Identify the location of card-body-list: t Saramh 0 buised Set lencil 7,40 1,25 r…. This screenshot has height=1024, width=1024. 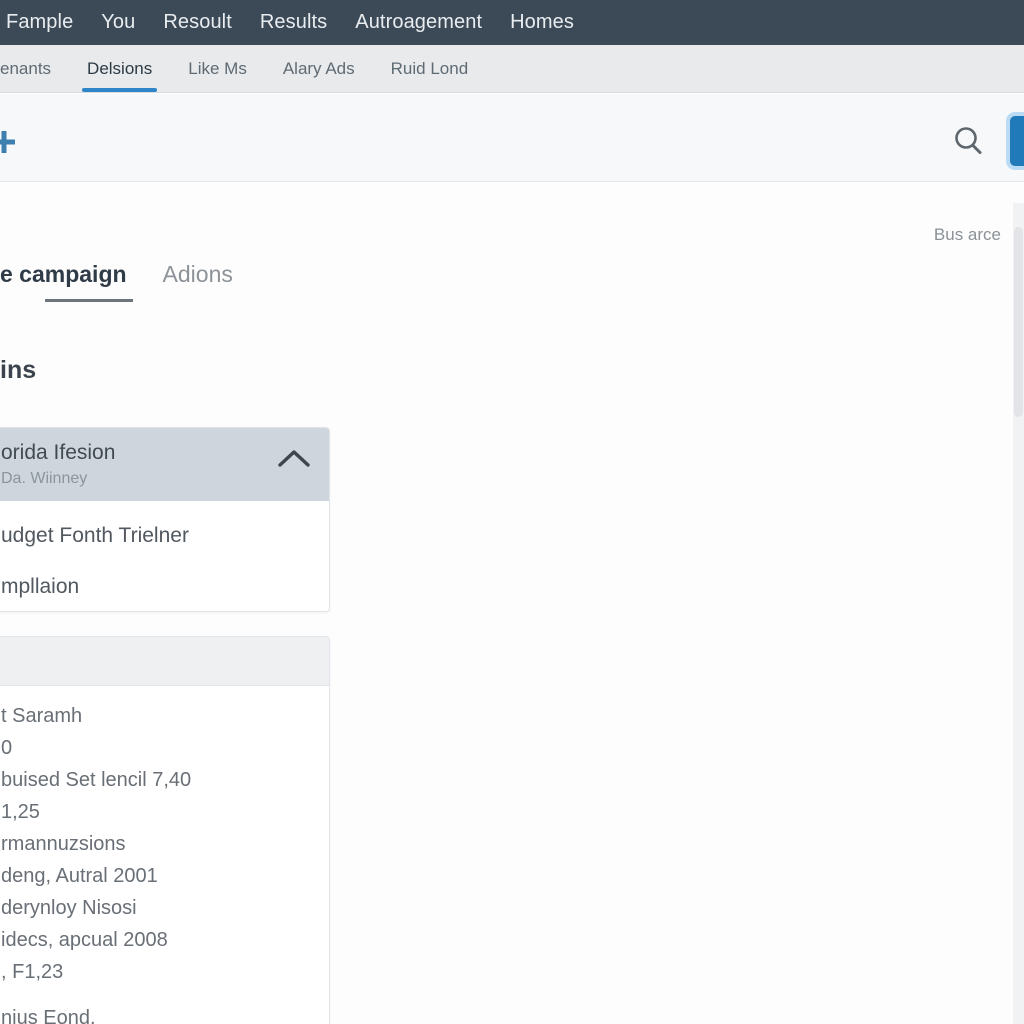
(164, 855).